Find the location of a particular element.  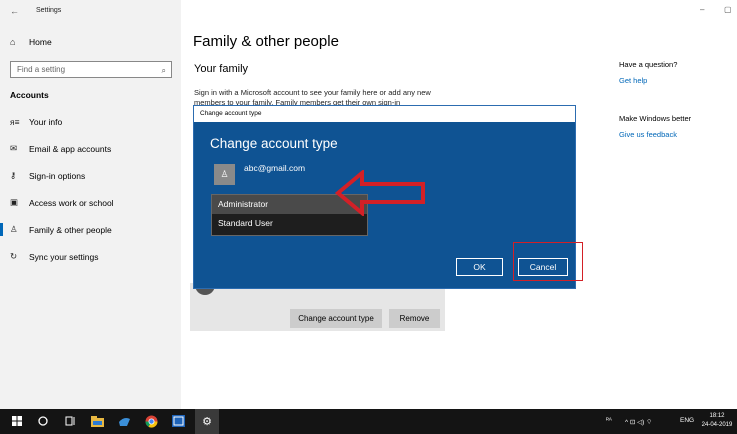

sidebar-item-sync: ↻ Sync your settings is located at coordinates (90, 256).